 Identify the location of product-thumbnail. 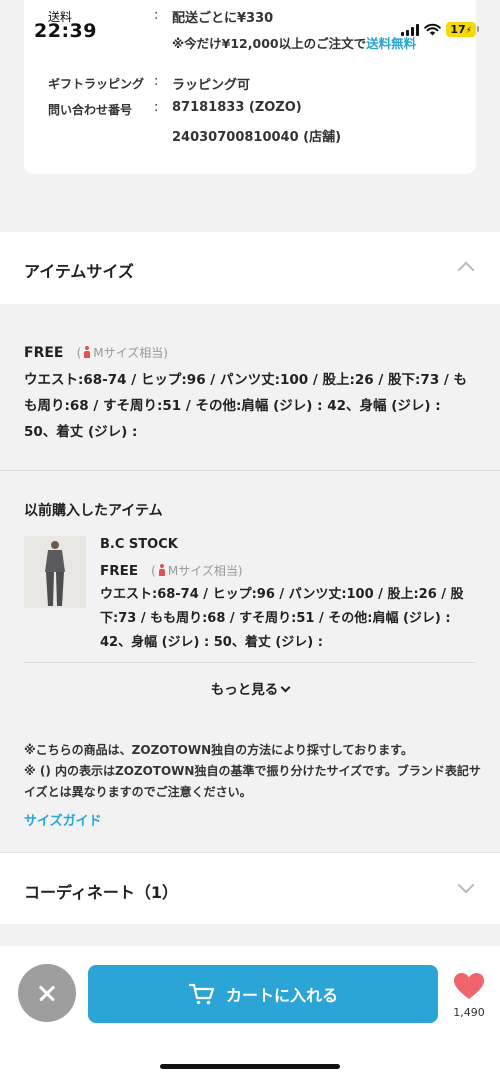
(55, 572).